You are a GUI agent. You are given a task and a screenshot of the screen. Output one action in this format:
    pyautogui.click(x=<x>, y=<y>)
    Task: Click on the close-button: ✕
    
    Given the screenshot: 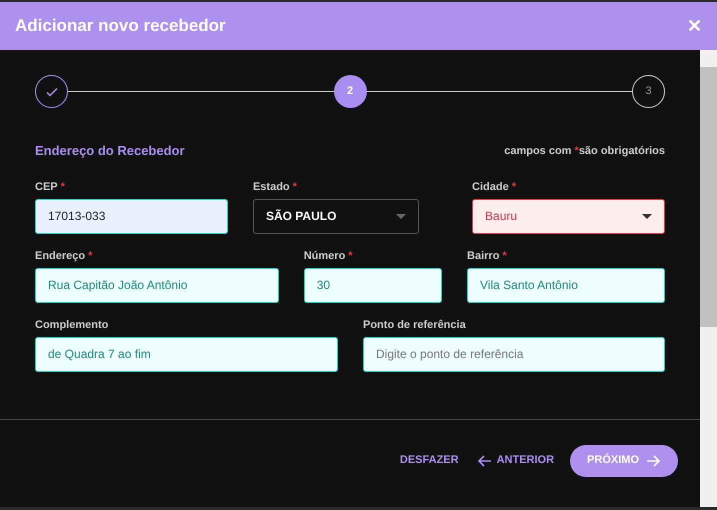 What is the action you would take?
    pyautogui.click(x=694, y=26)
    